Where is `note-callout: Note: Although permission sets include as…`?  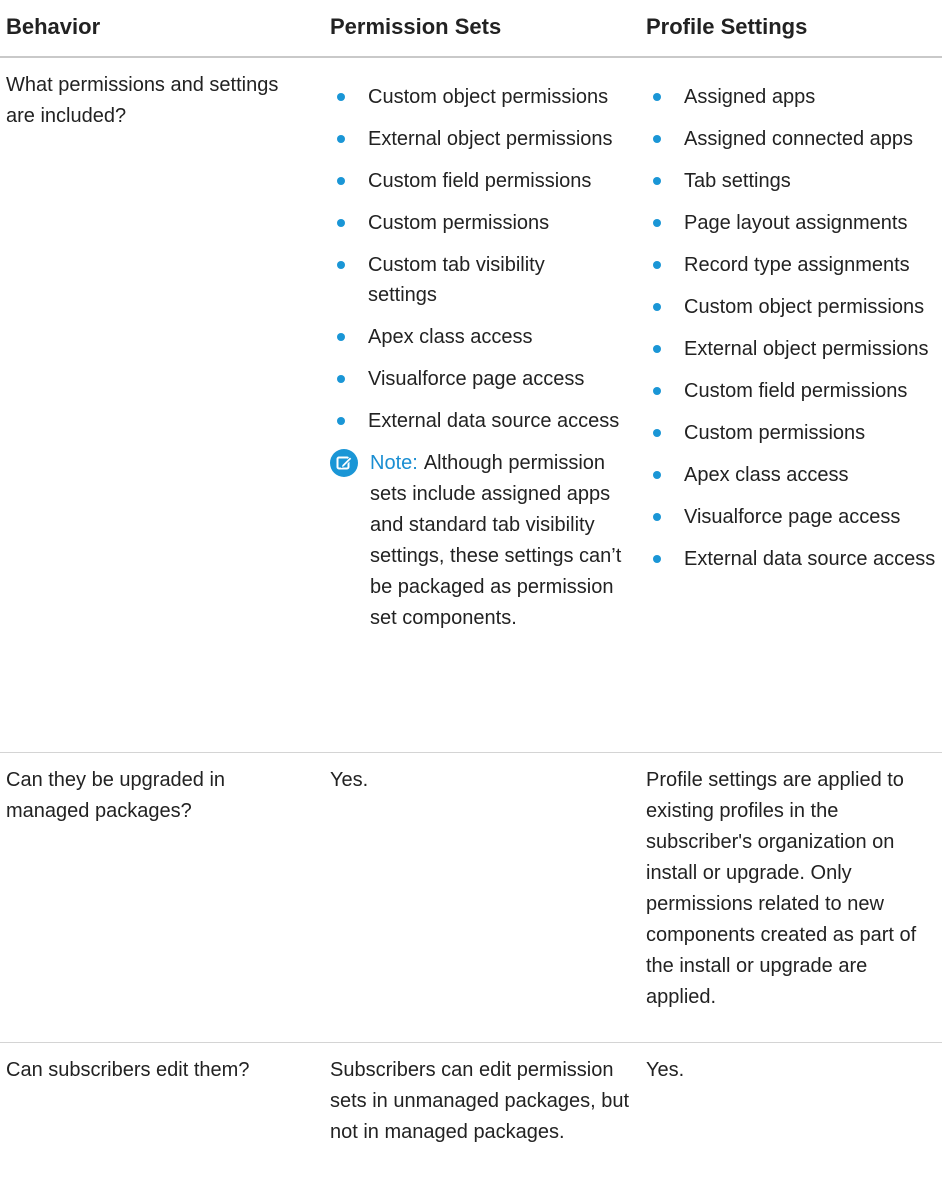 note-callout: Note: Although permission sets include as… is located at coordinates (482, 541).